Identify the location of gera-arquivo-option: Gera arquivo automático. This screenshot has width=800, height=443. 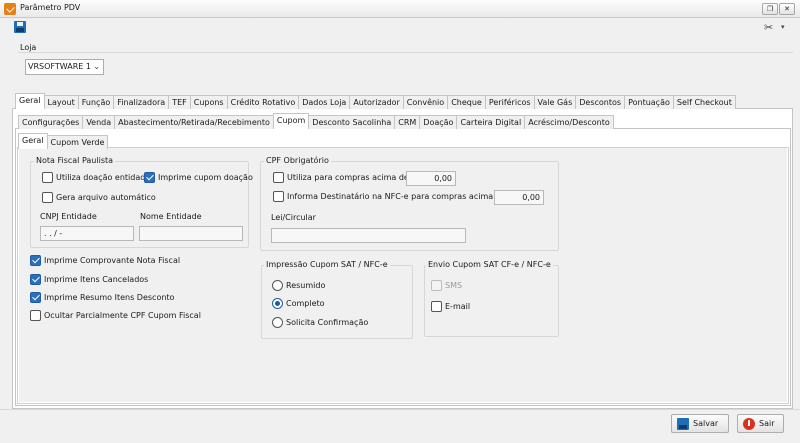
(99, 197).